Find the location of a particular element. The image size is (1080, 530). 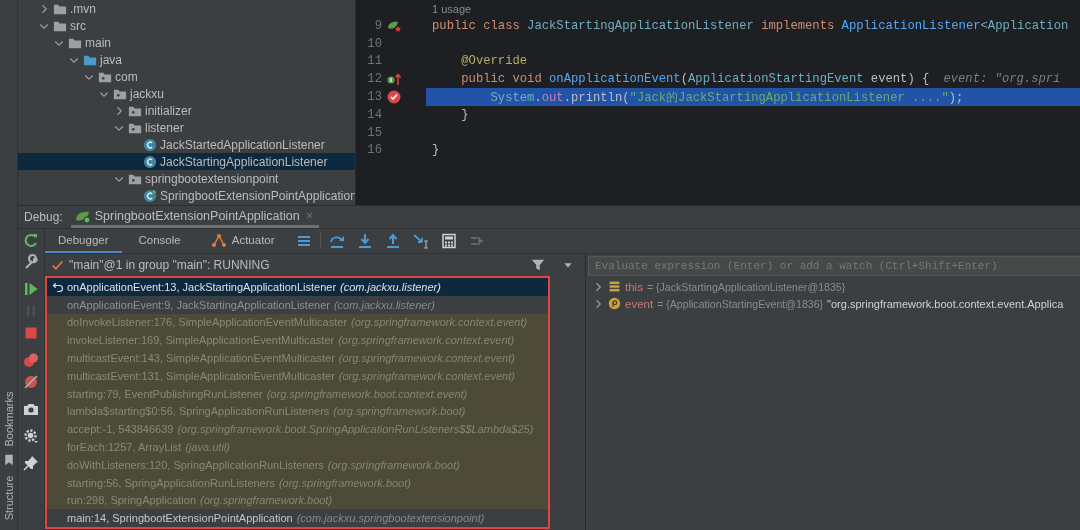

tool-window-tab: Bookmarks is located at coordinates (9, 419).